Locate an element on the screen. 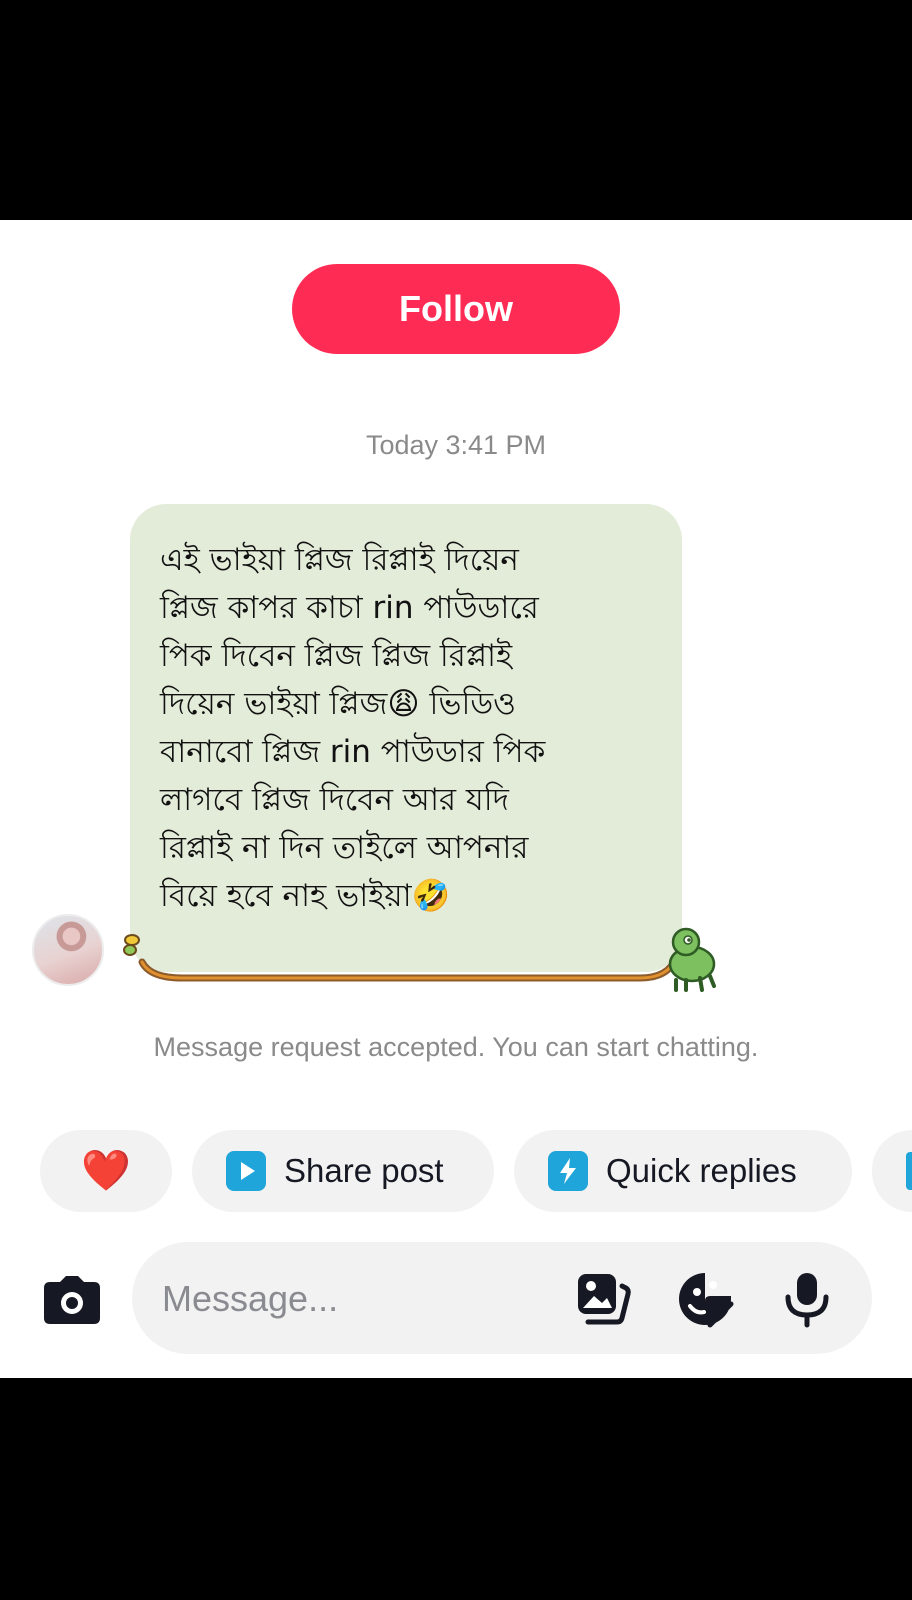  camera-icon is located at coordinates (72, 1300).